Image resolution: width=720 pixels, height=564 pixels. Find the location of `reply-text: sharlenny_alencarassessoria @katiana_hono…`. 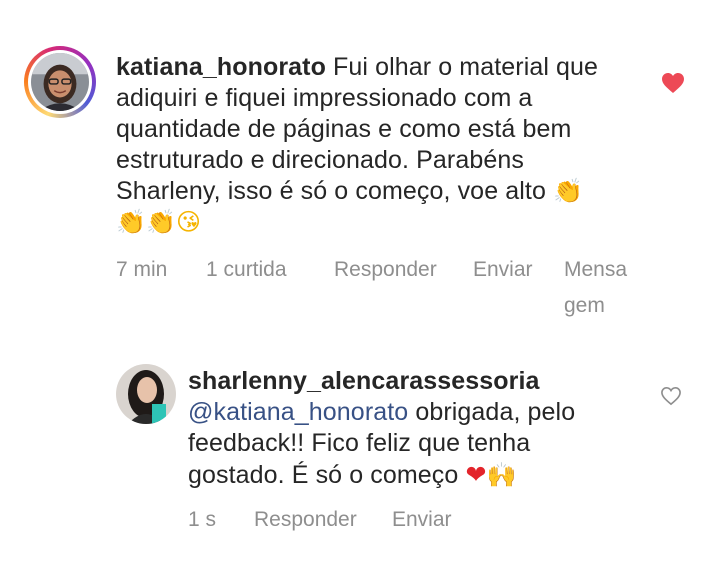

reply-text: sharlenny_alencarassessoria @katiana_hono… is located at coordinates (408, 428).